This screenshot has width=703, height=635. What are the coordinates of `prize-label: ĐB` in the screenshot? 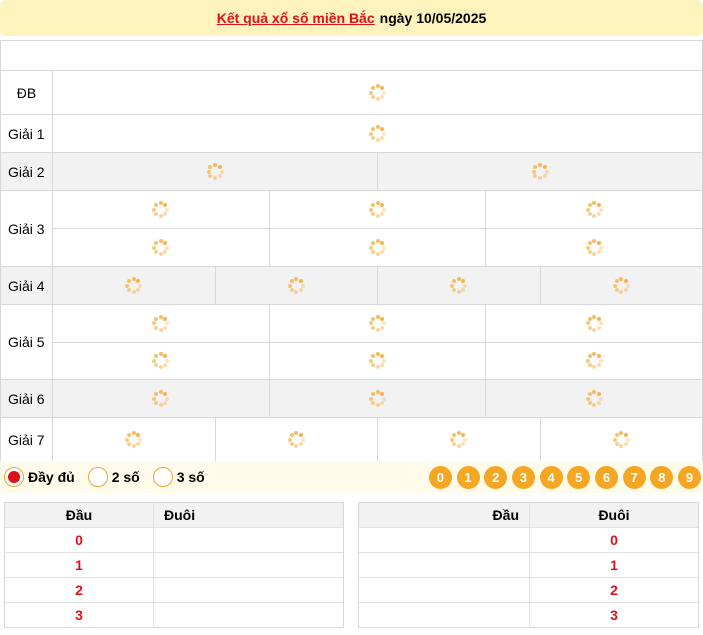 It's located at (27, 92).